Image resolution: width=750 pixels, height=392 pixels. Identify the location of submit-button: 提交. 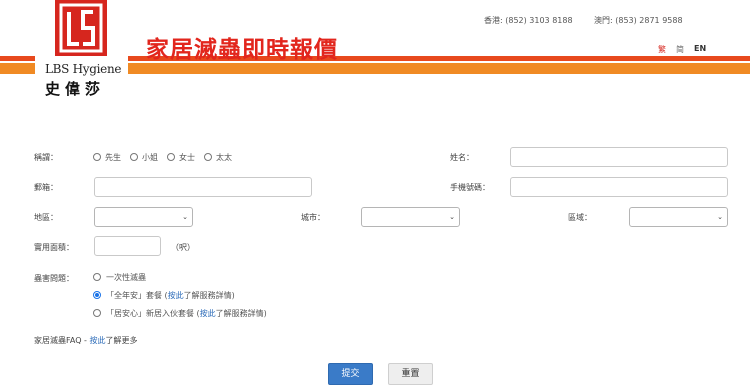
(350, 374).